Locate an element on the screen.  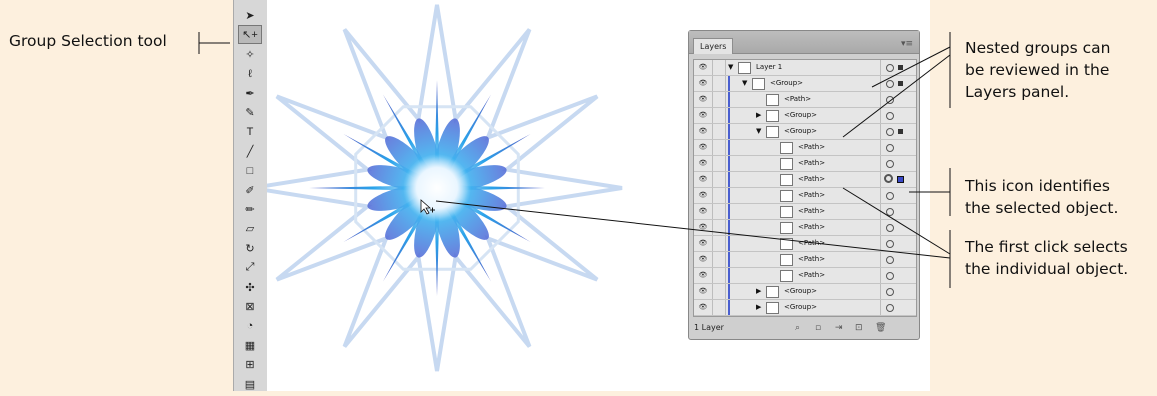
selected-target-icon is located at coordinates (888, 178).